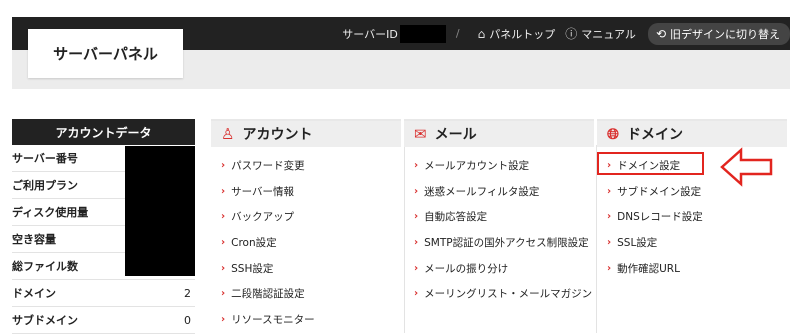 The width and height of the screenshot is (800, 334). I want to click on row-value: 0, so click(187, 320).